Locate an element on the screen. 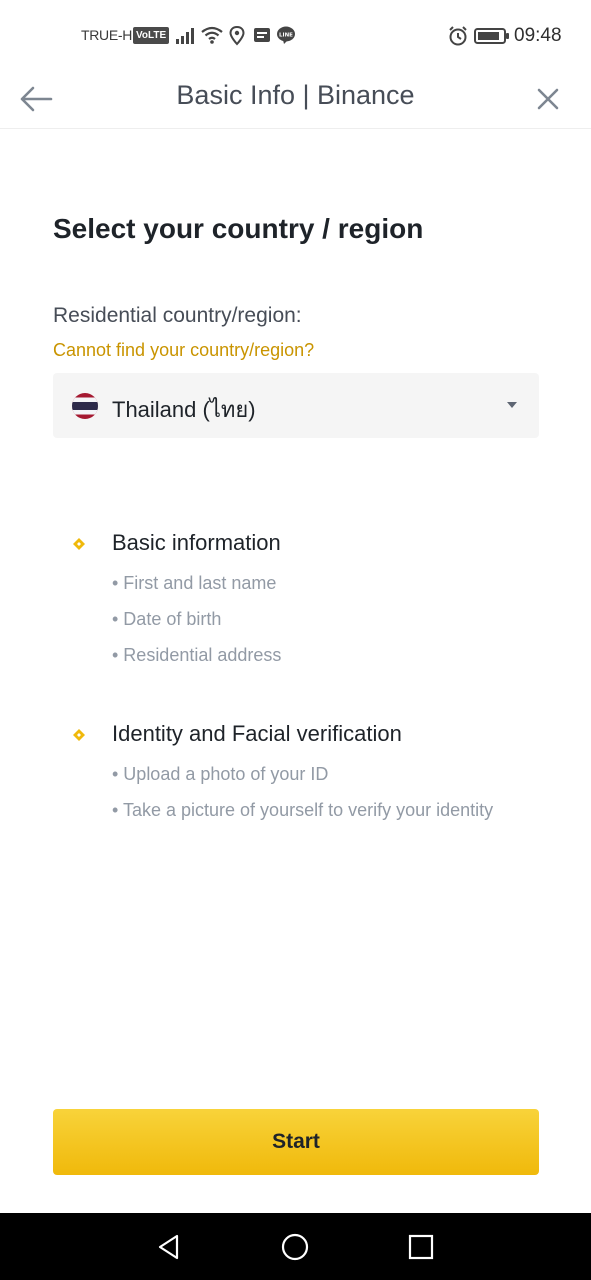 This screenshot has width=591, height=1280. section-heading: Basic information is located at coordinates (196, 542).